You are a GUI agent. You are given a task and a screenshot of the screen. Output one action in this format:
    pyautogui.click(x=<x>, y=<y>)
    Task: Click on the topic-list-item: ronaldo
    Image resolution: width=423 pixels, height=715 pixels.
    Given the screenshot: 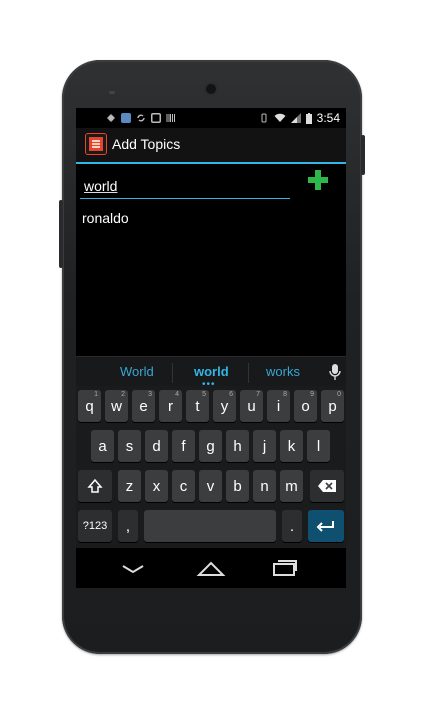 What is the action you would take?
    pyautogui.click(x=105, y=218)
    